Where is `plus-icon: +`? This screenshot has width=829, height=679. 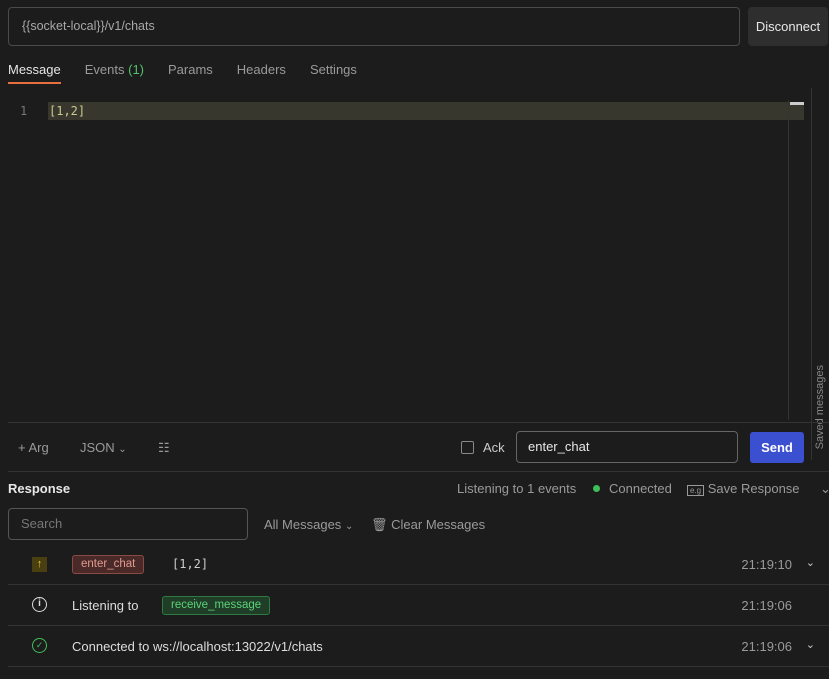 plus-icon: + is located at coordinates (23, 447).